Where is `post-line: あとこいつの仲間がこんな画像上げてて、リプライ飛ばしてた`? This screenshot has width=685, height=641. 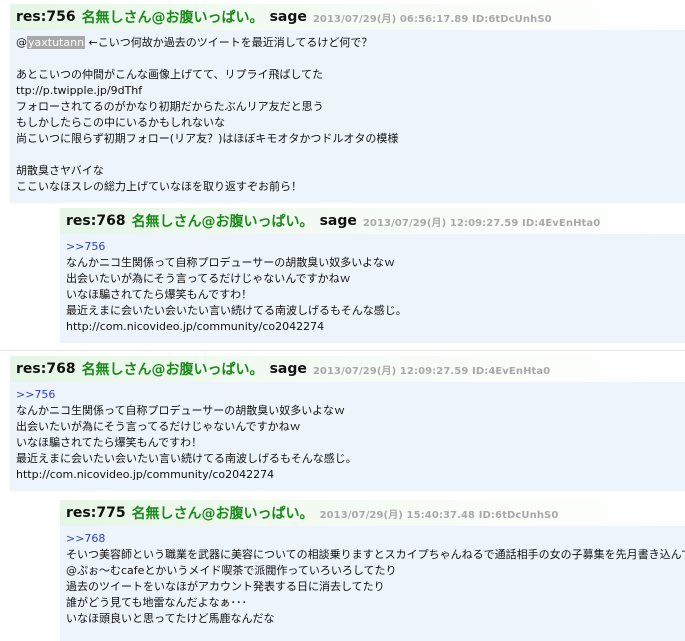
post-line: あとこいつの仲間がこんな画像上げてて、リプライ飛ばしてた is located at coordinates (170, 74).